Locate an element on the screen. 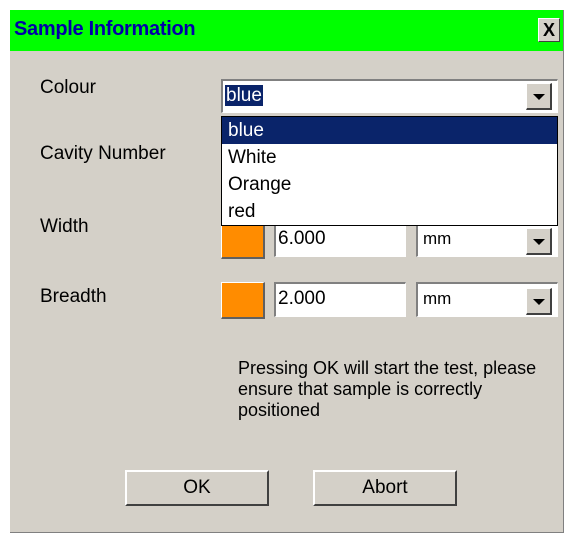 This screenshot has width=569, height=543. close-button: X is located at coordinates (549, 30).